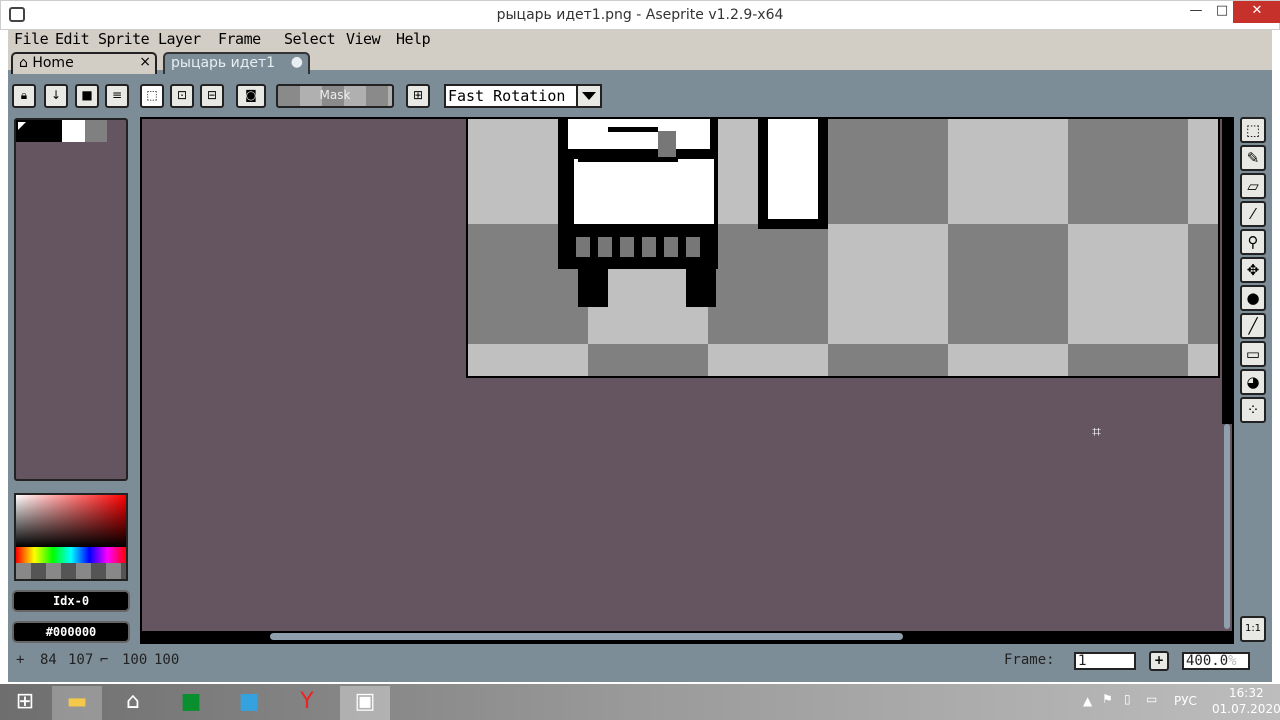 The width and height of the screenshot is (1280, 720). I want to click on menu-edit: Edit, so click(72, 39).